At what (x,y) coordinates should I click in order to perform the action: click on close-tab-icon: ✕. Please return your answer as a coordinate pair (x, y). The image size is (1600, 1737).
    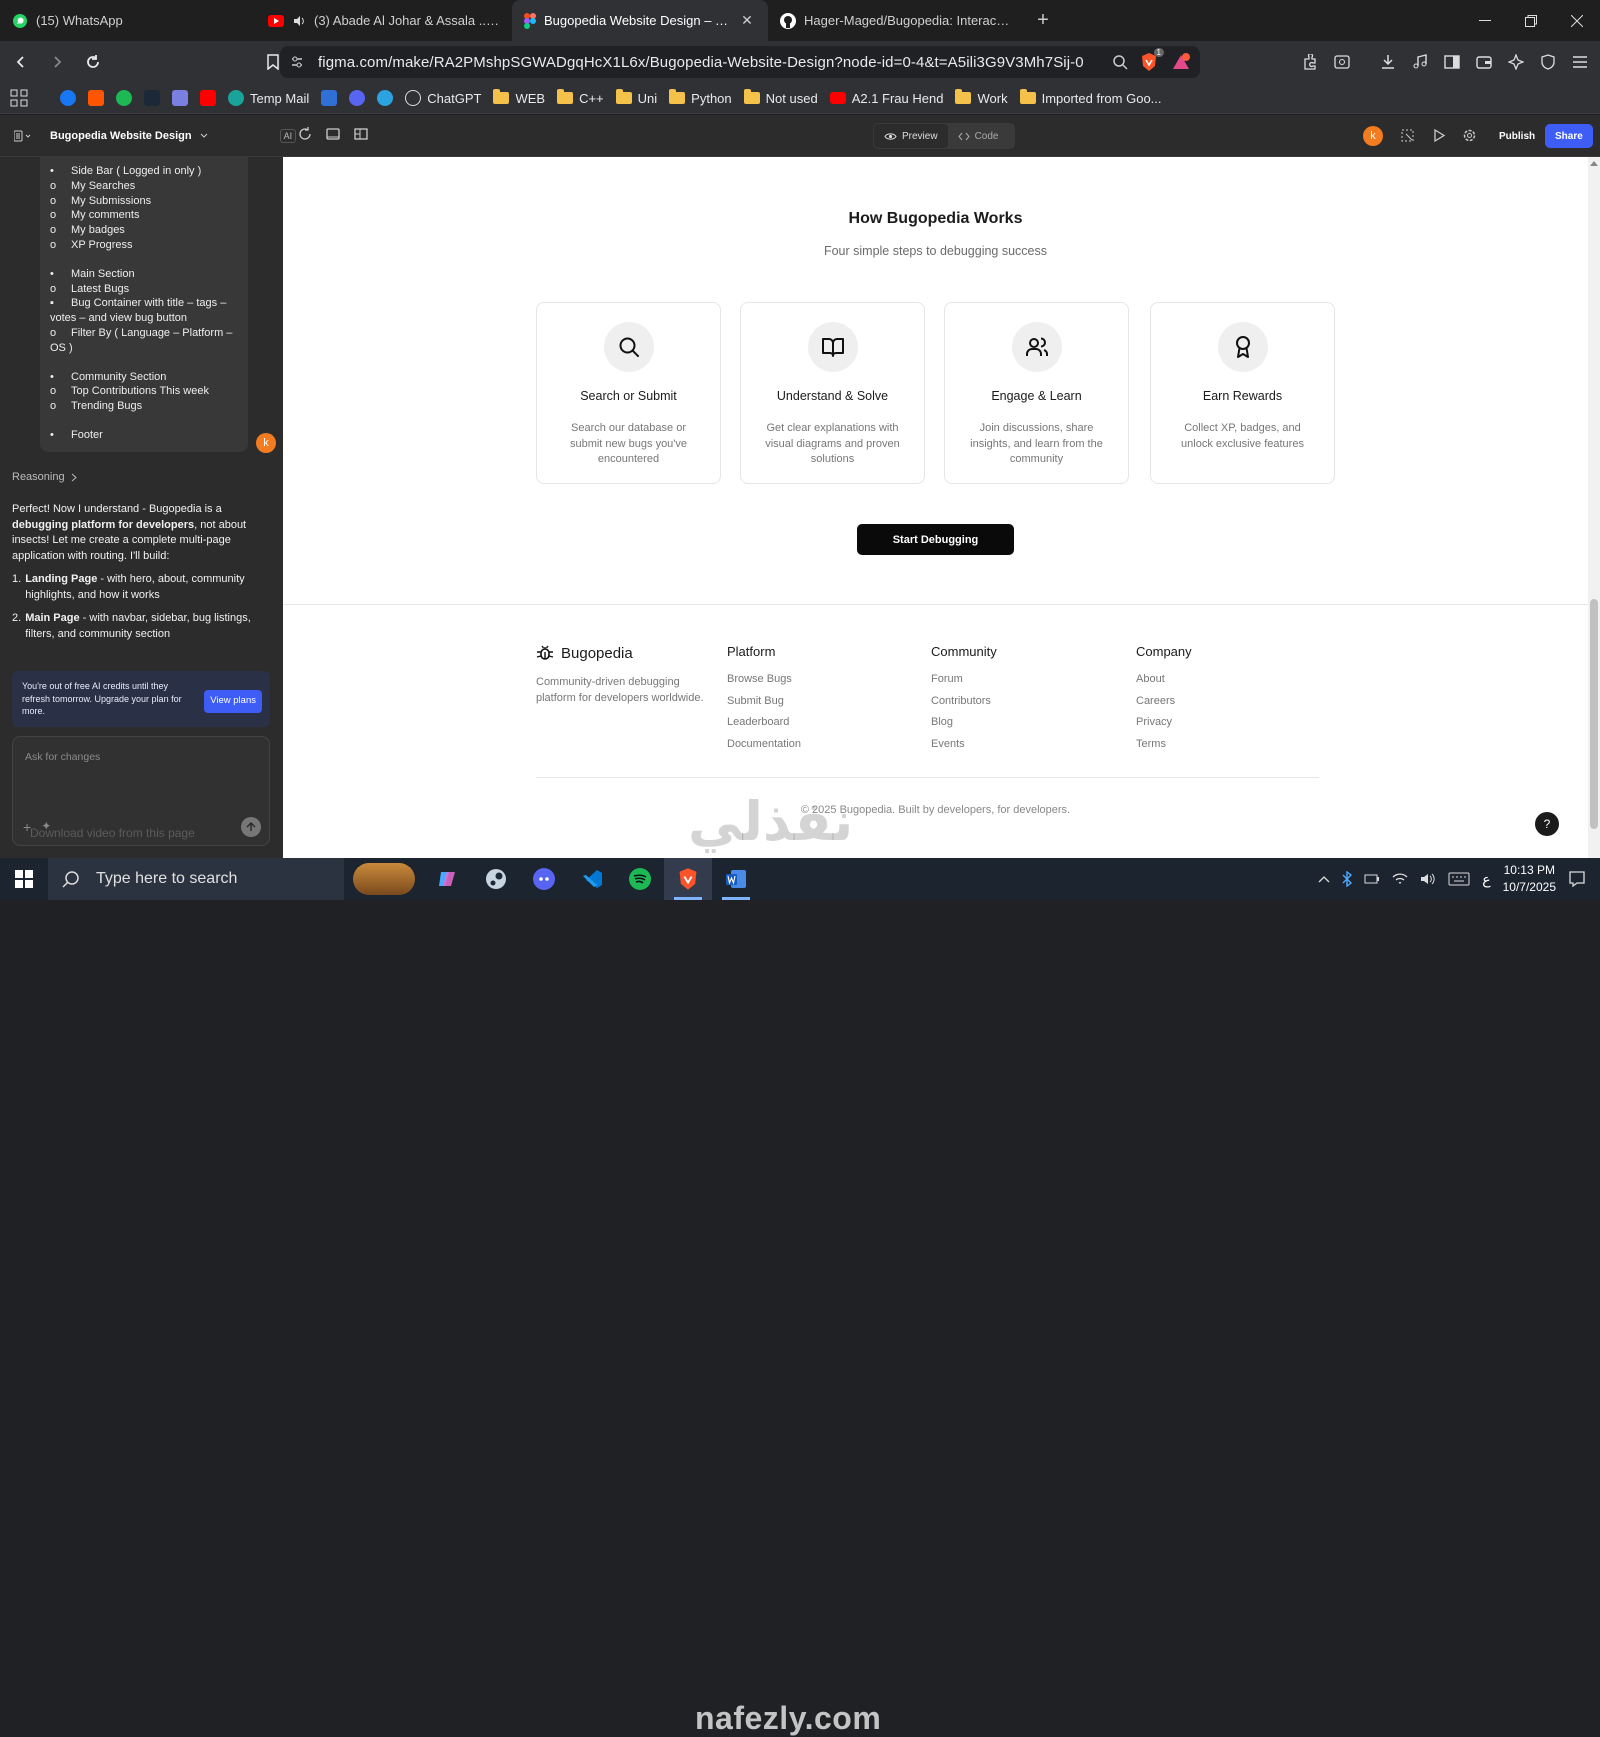
    Looking at the image, I should click on (747, 20).